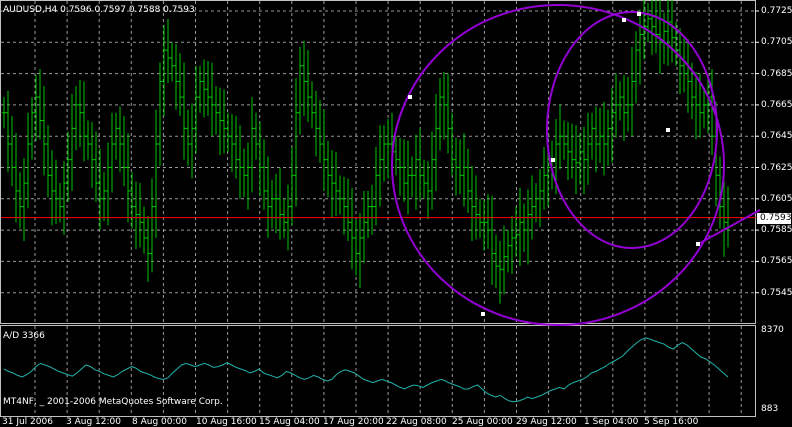 This screenshot has width=792, height=427. I want to click on time-axis-tick: 29 Aug 12:00, so click(546, 422).